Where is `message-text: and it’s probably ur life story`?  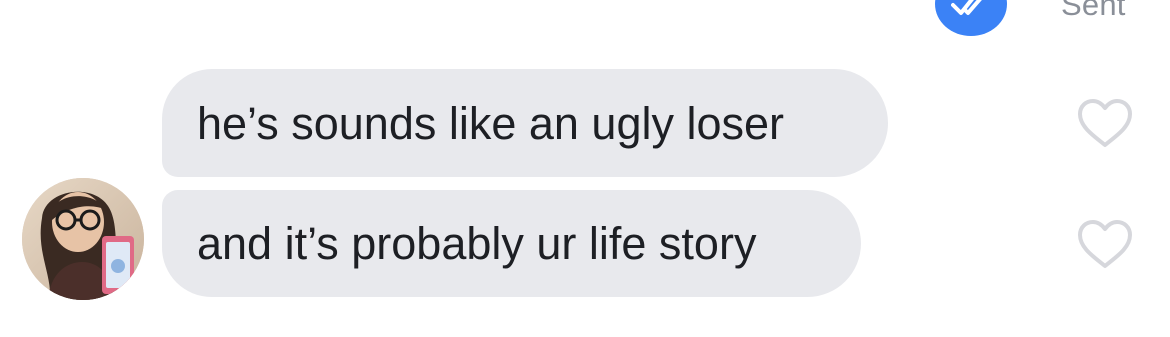 message-text: and it’s probably ur life story is located at coordinates (477, 243).